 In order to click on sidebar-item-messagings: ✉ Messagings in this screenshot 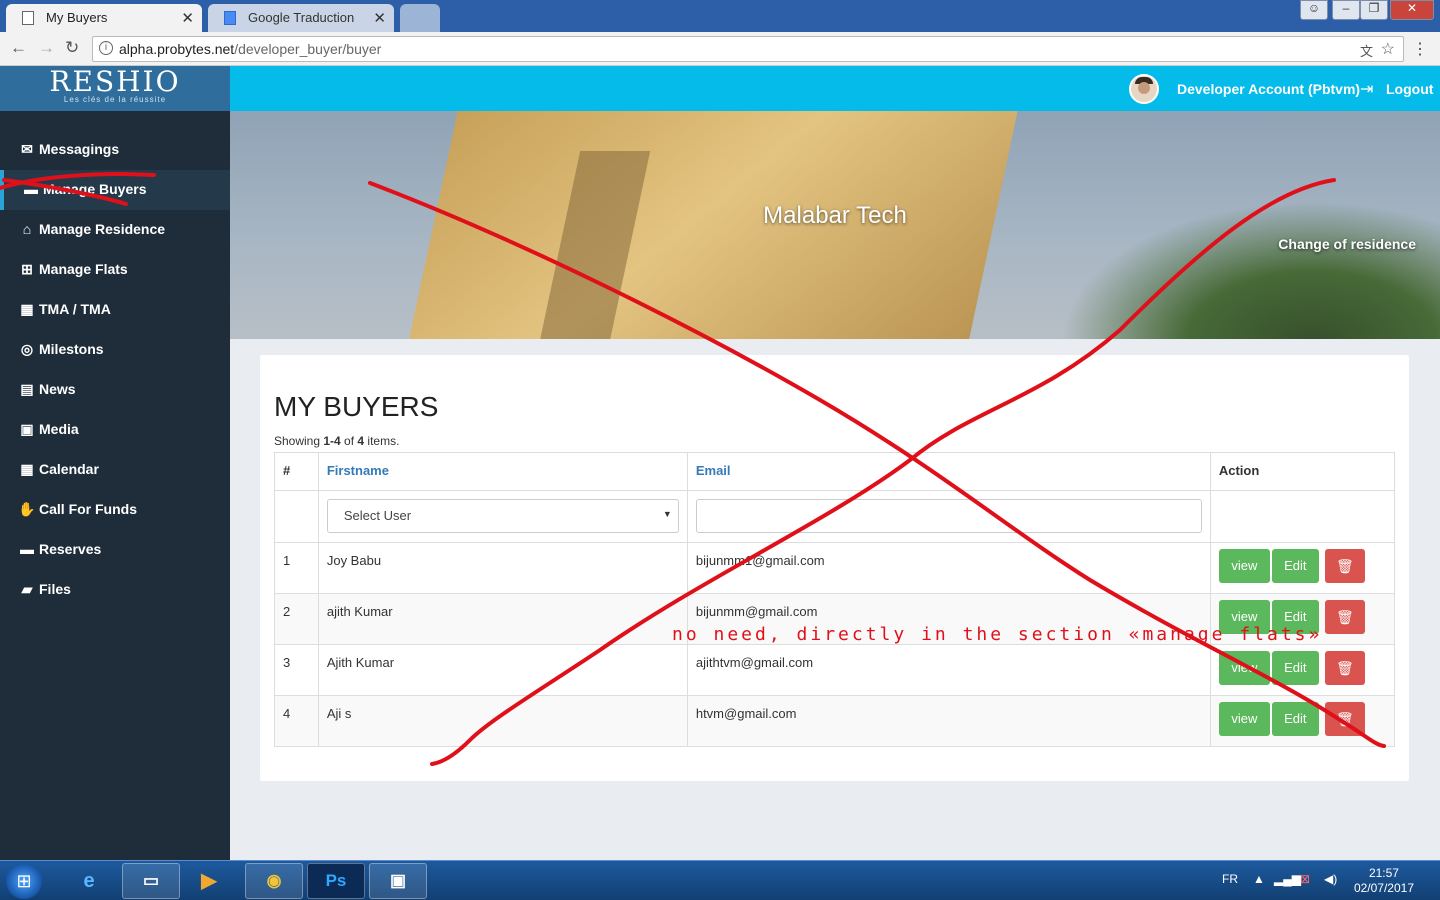, I will do `click(115, 150)`.